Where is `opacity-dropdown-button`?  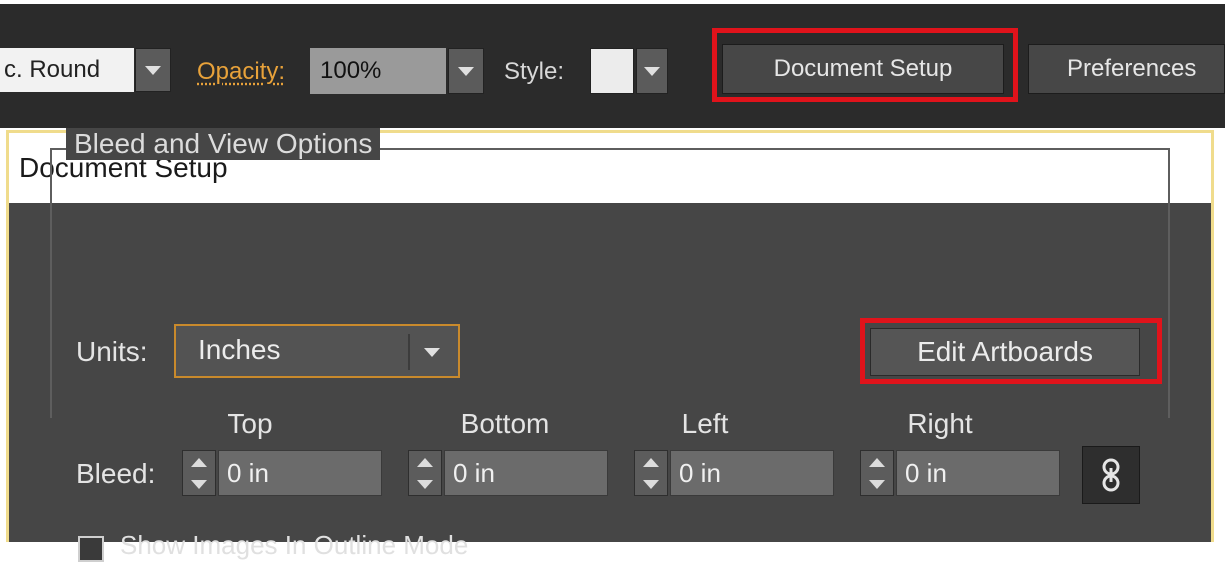 opacity-dropdown-button is located at coordinates (466, 71).